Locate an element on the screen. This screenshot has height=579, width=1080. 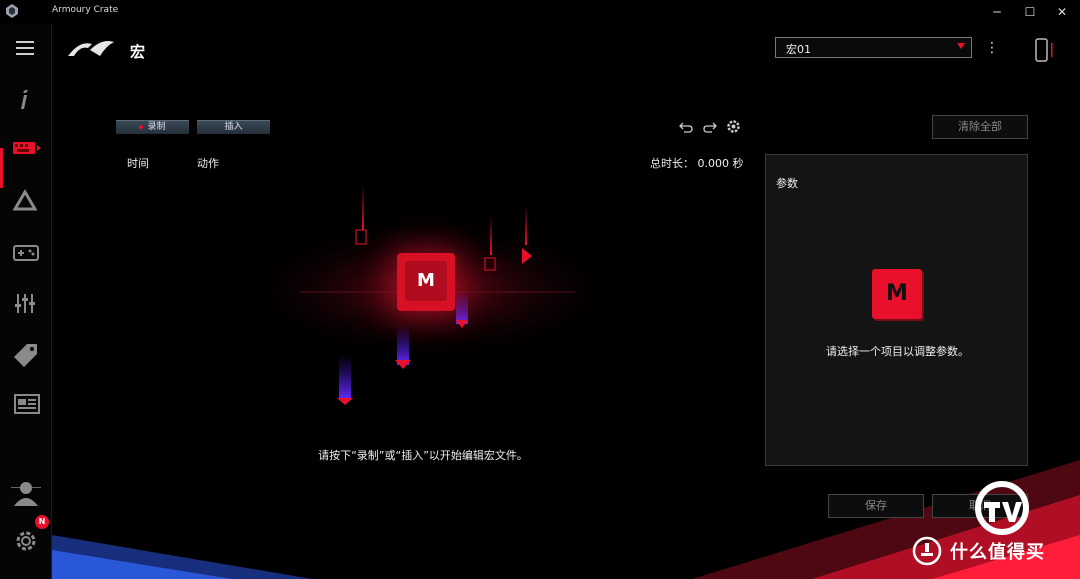
hamburger-icon is located at coordinates (25, 48).